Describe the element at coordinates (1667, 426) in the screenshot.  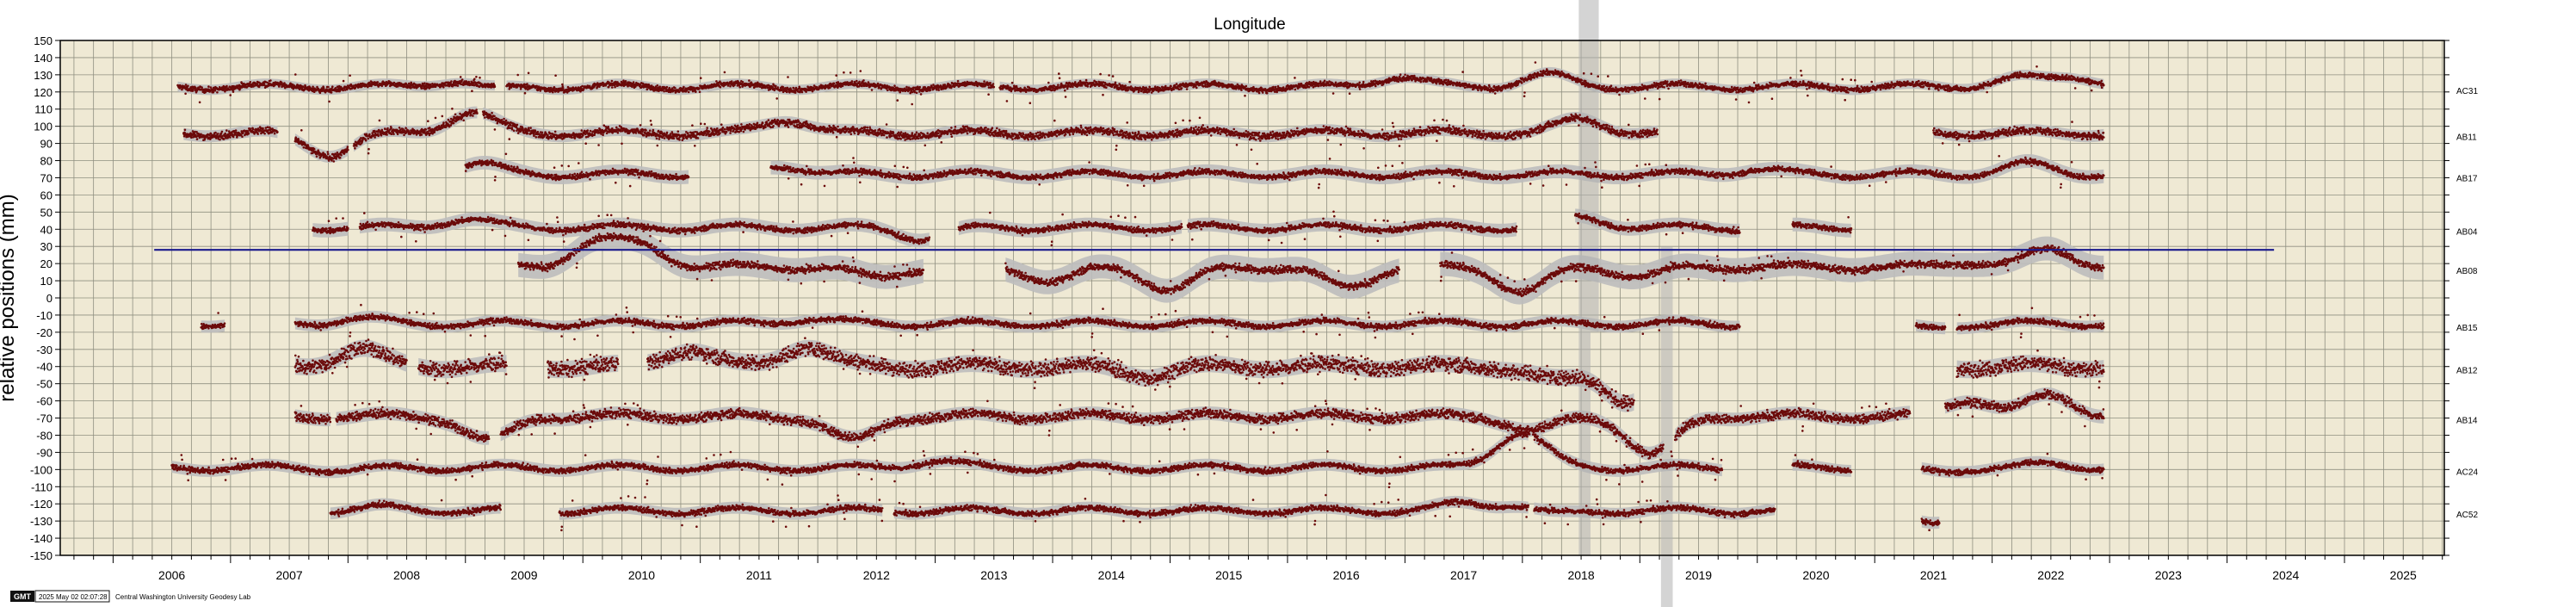
I see `outage-band` at that location.